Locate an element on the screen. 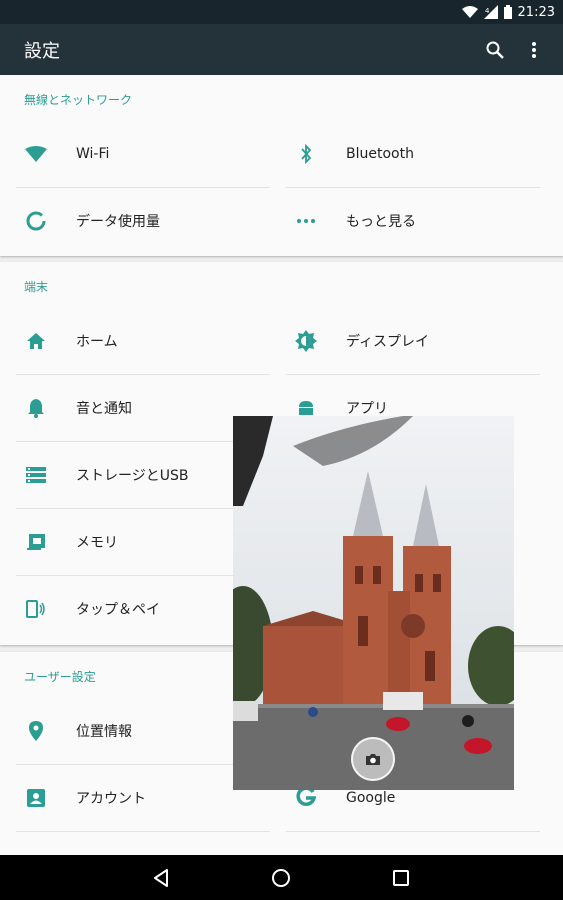 This screenshot has height=900, width=563. settings-item-more: もっと見る is located at coordinates (413, 221).